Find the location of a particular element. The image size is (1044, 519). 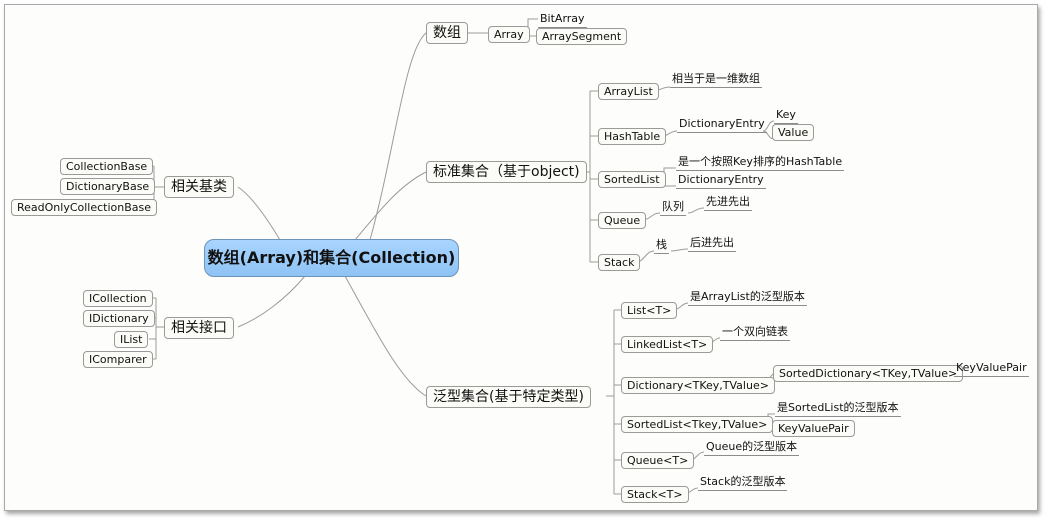

node-bitarray: BitArray is located at coordinates (562, 20).